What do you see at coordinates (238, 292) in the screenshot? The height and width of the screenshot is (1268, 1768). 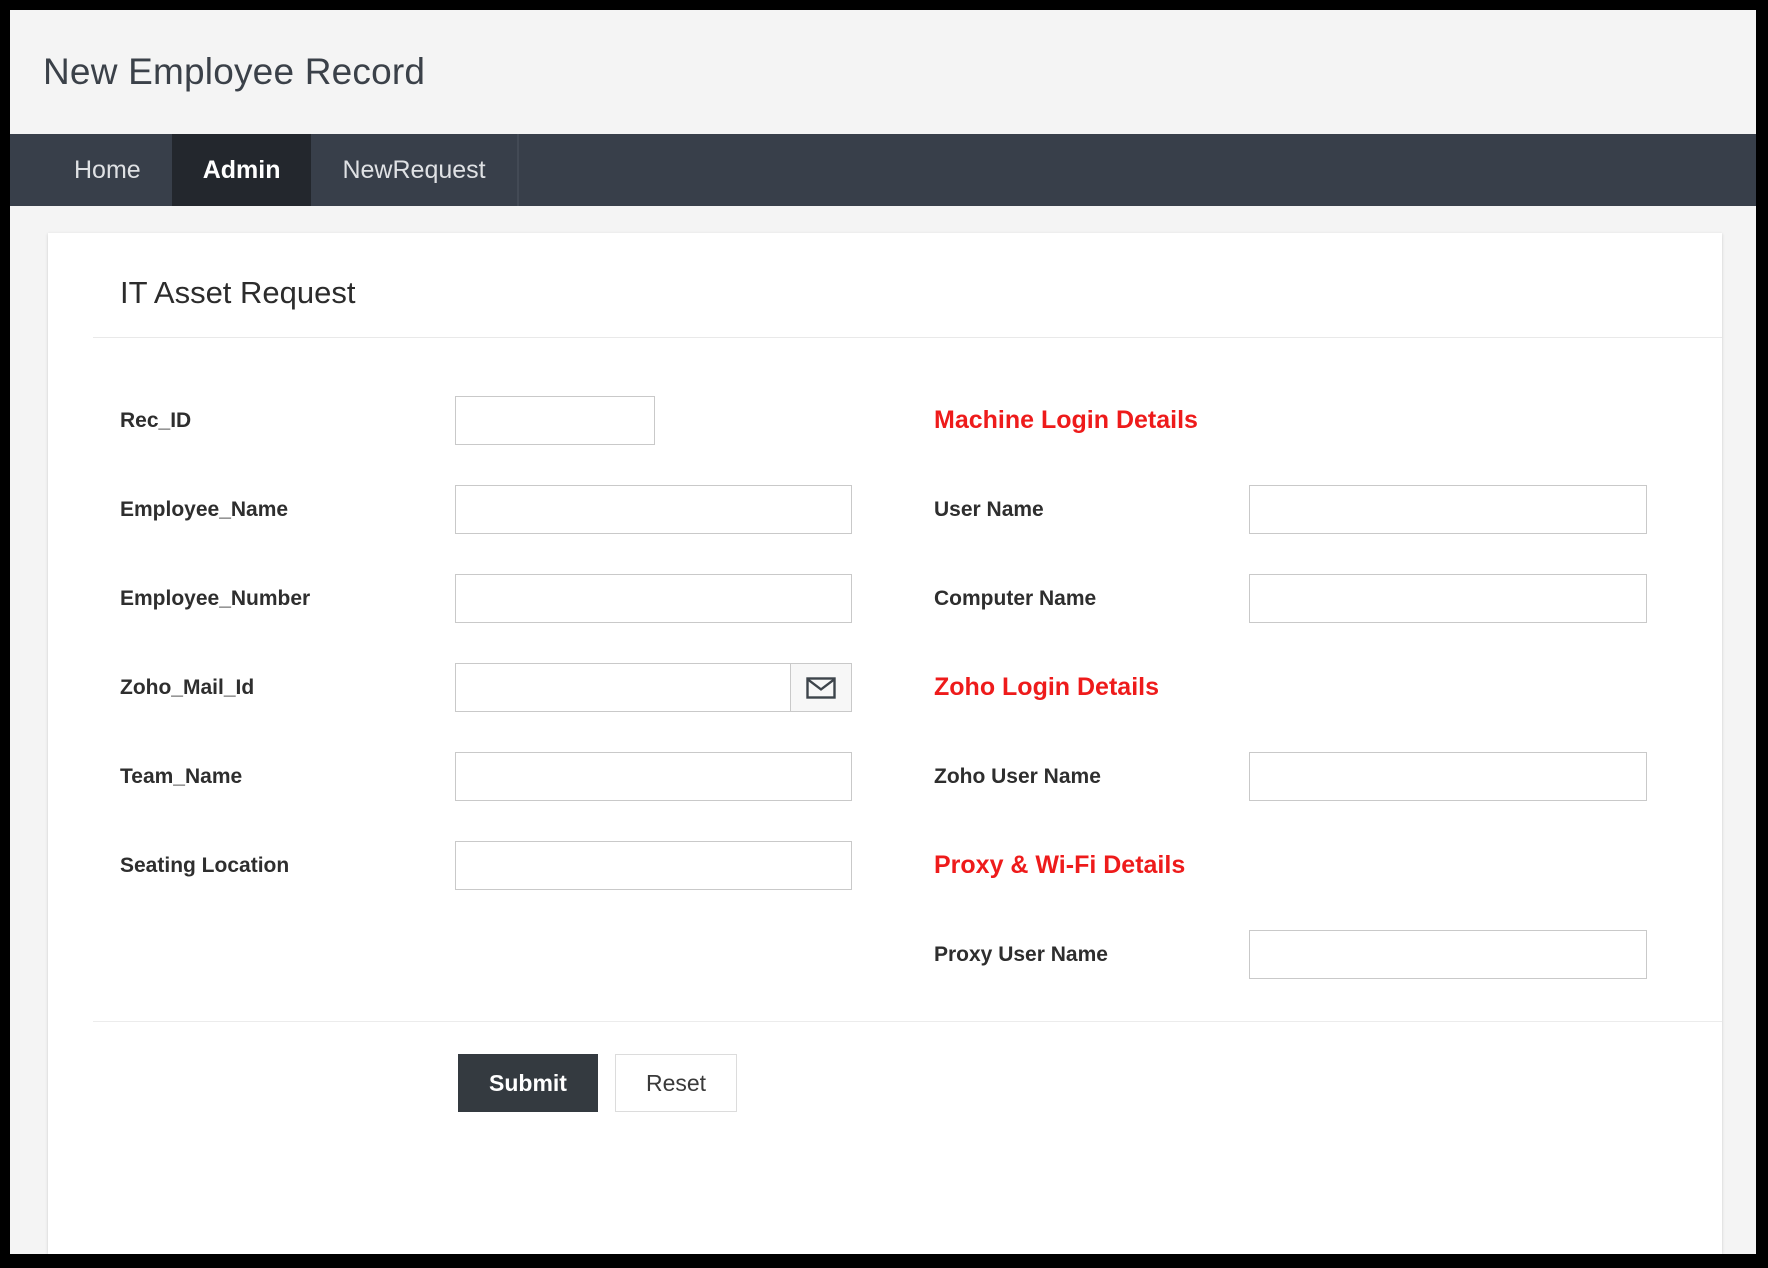 I see `card-title: IT Asset Request` at bounding box center [238, 292].